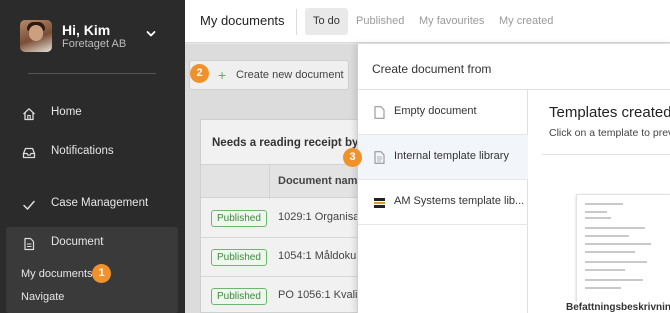 The width and height of the screenshot is (670, 313). Describe the element at coordinates (100, 203) in the screenshot. I see `sidebar-item-label: Case Management` at that location.